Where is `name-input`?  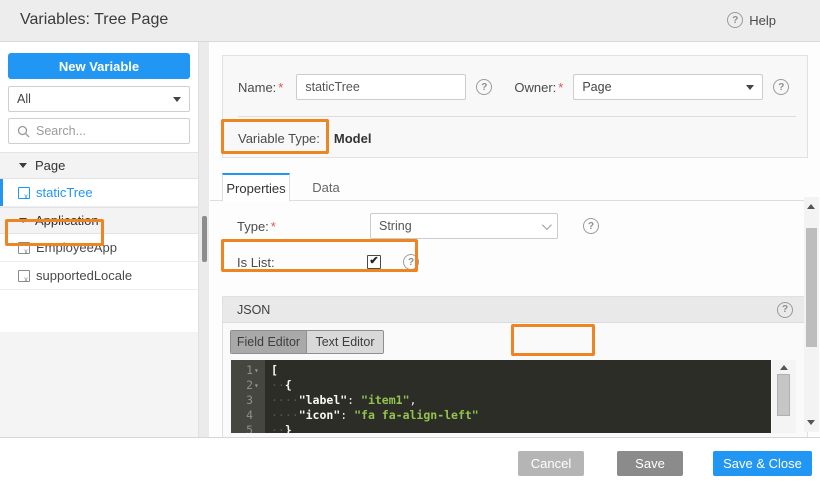 name-input is located at coordinates (381, 87).